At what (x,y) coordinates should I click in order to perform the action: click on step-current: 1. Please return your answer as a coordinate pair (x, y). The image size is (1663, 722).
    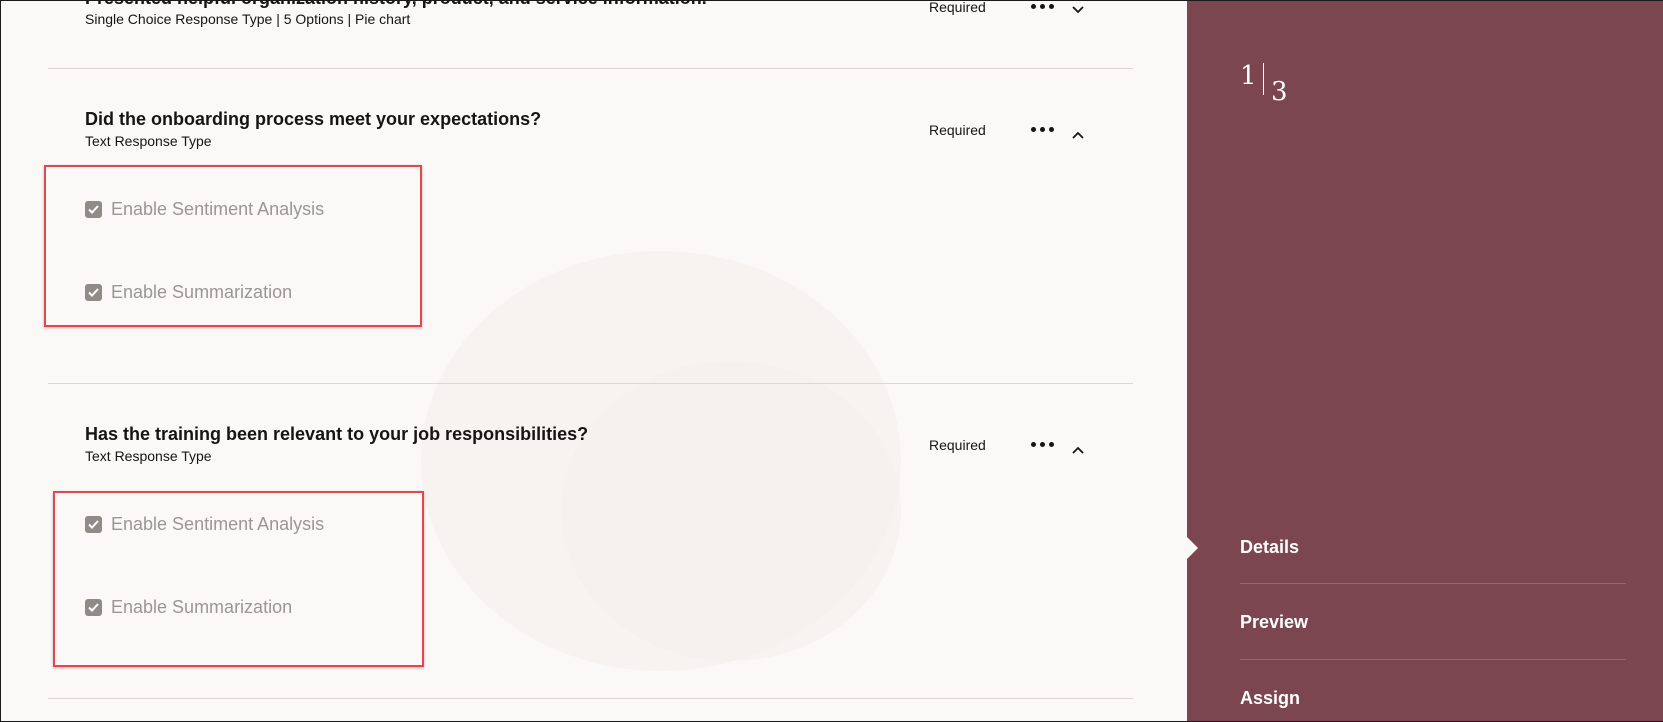
    Looking at the image, I should click on (1248, 76).